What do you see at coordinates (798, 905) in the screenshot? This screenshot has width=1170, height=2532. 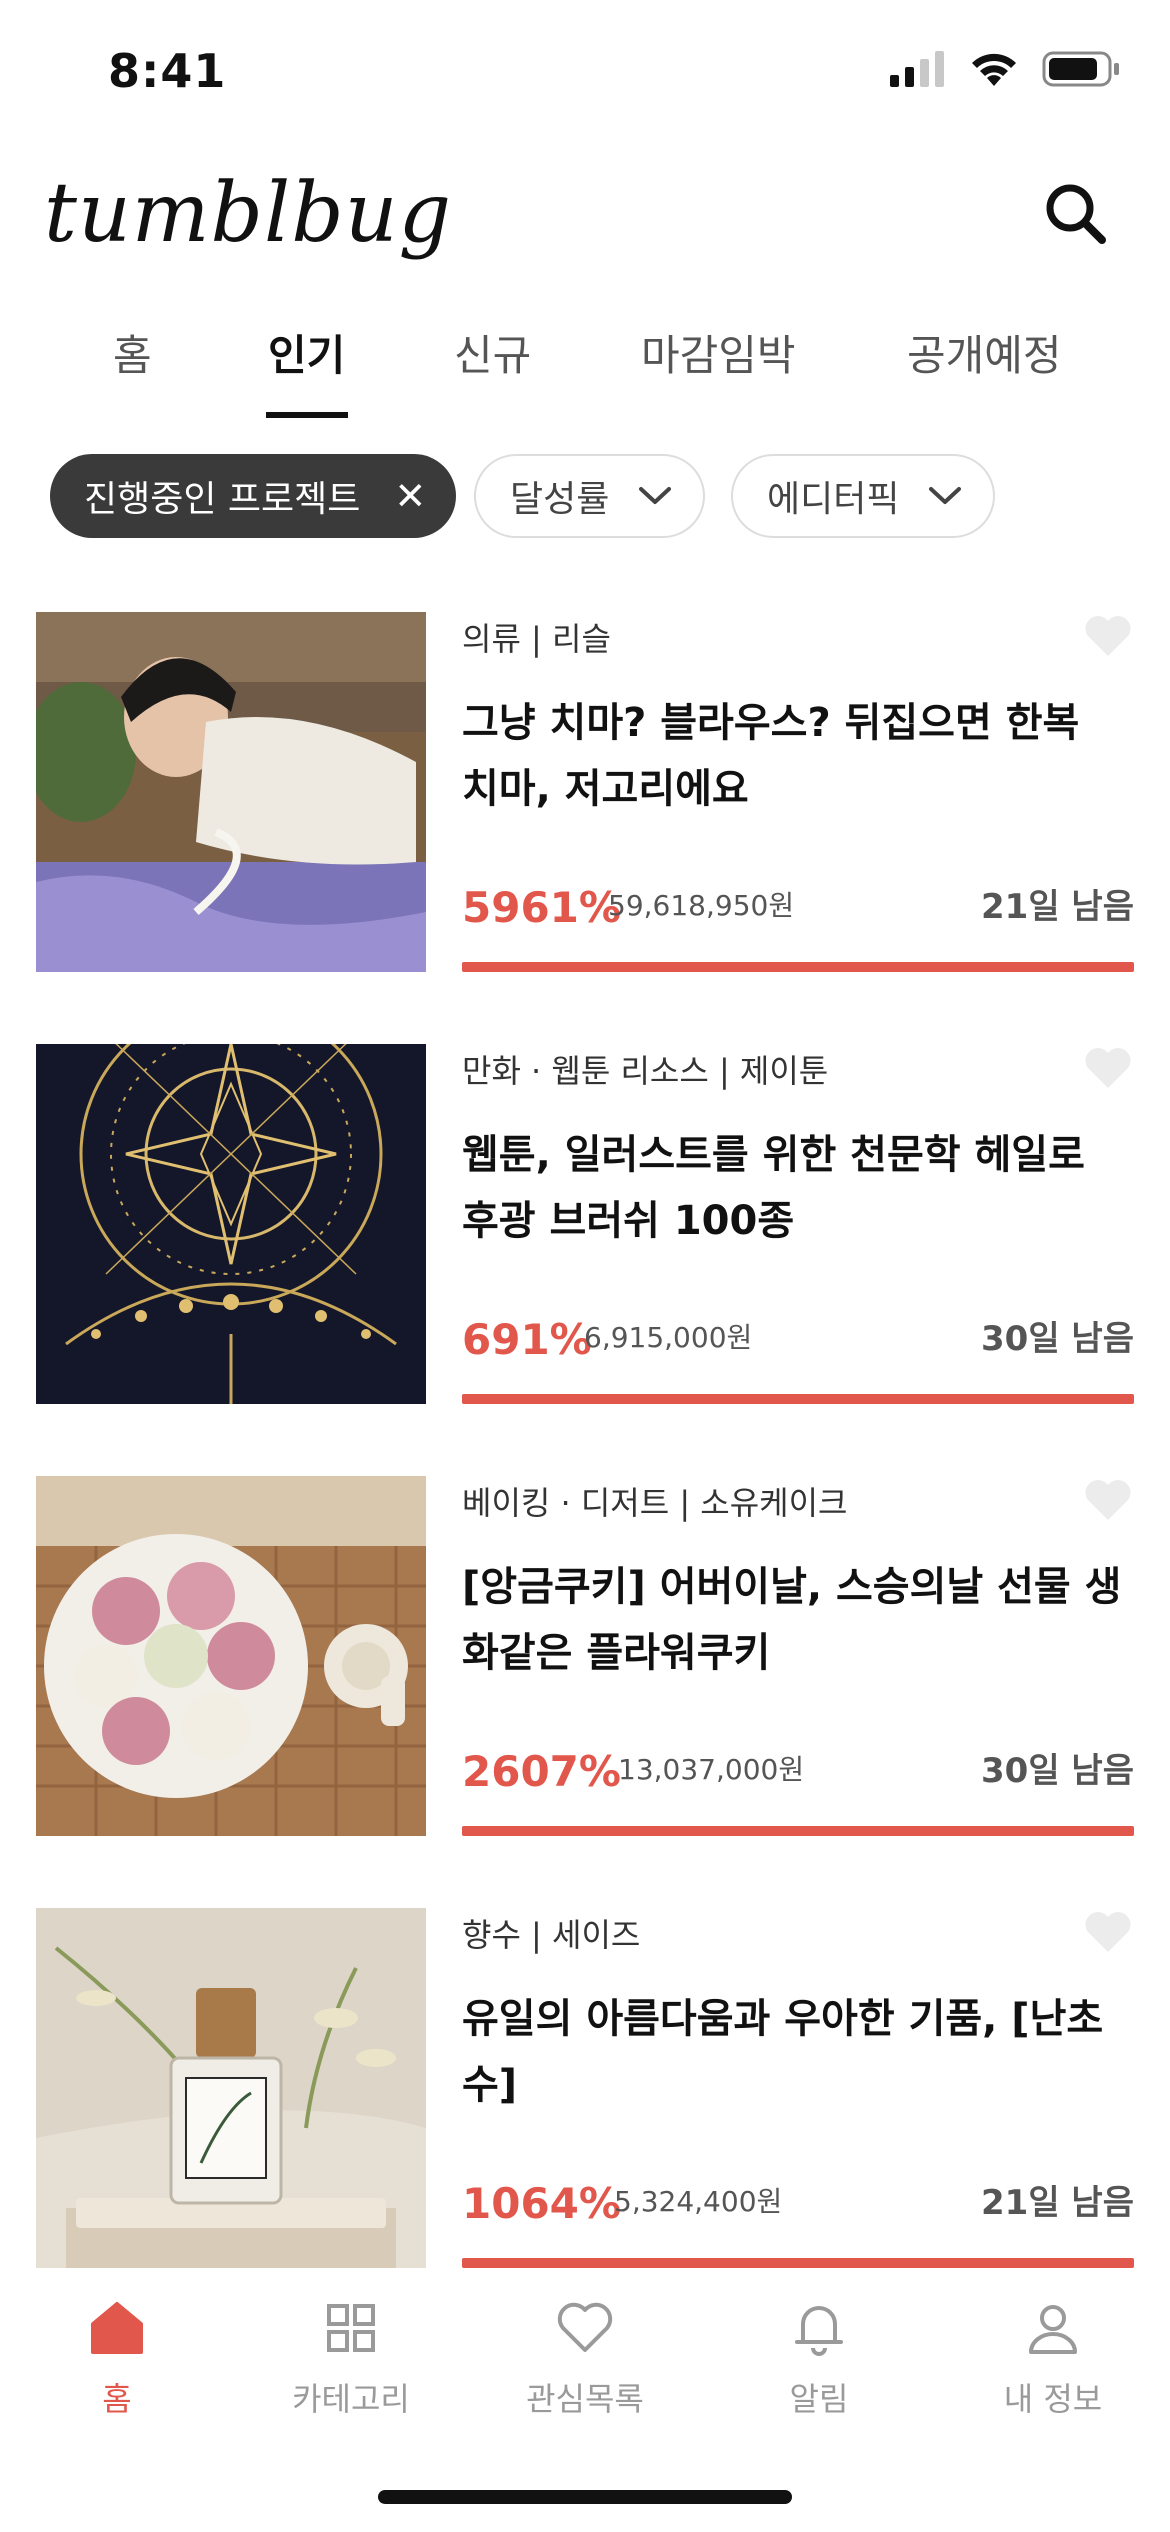 I see `project-stats: 5961% 59,618,950원 21일 남음` at bounding box center [798, 905].